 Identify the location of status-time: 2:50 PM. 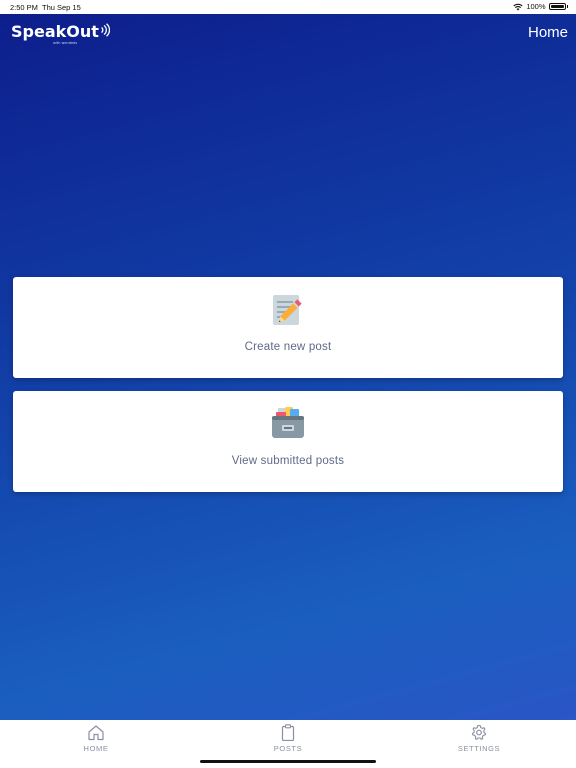
(24, 7).